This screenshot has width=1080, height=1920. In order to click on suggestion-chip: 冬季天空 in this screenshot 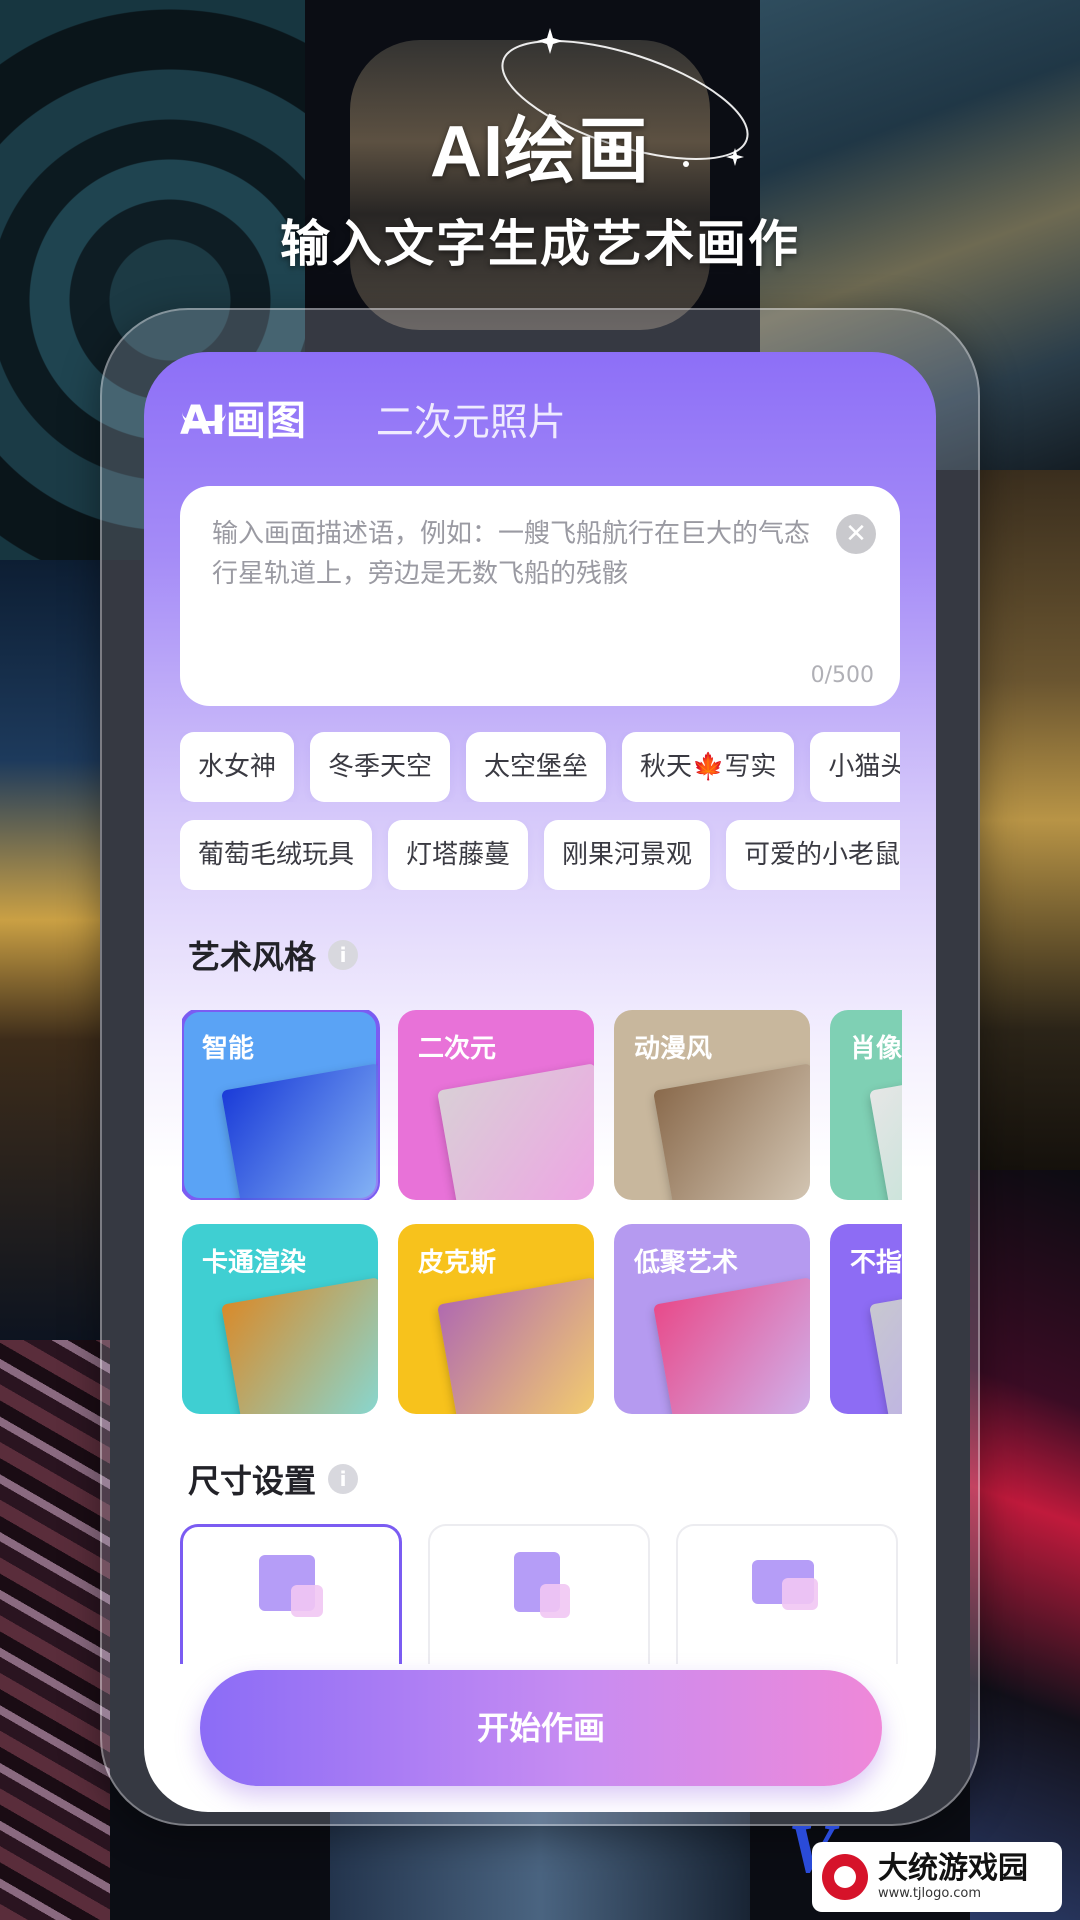, I will do `click(380, 767)`.